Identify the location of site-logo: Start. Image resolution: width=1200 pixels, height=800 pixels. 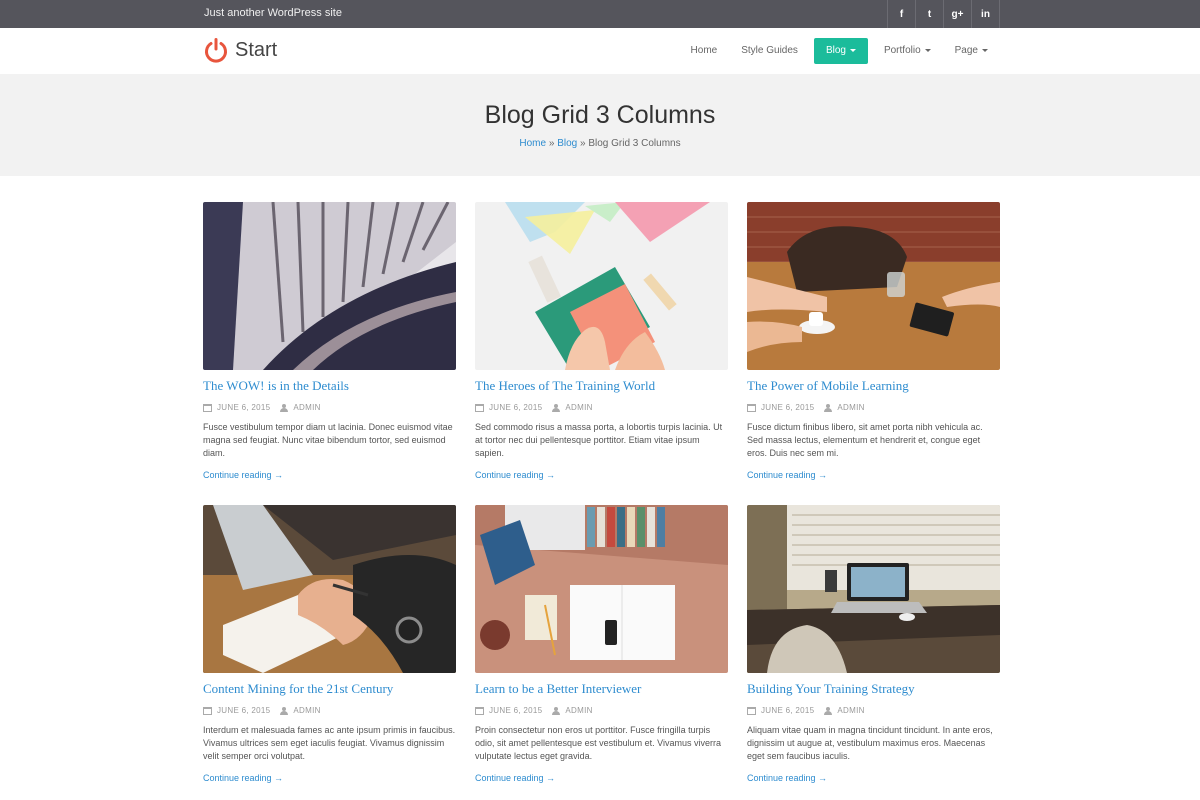
(240, 50).